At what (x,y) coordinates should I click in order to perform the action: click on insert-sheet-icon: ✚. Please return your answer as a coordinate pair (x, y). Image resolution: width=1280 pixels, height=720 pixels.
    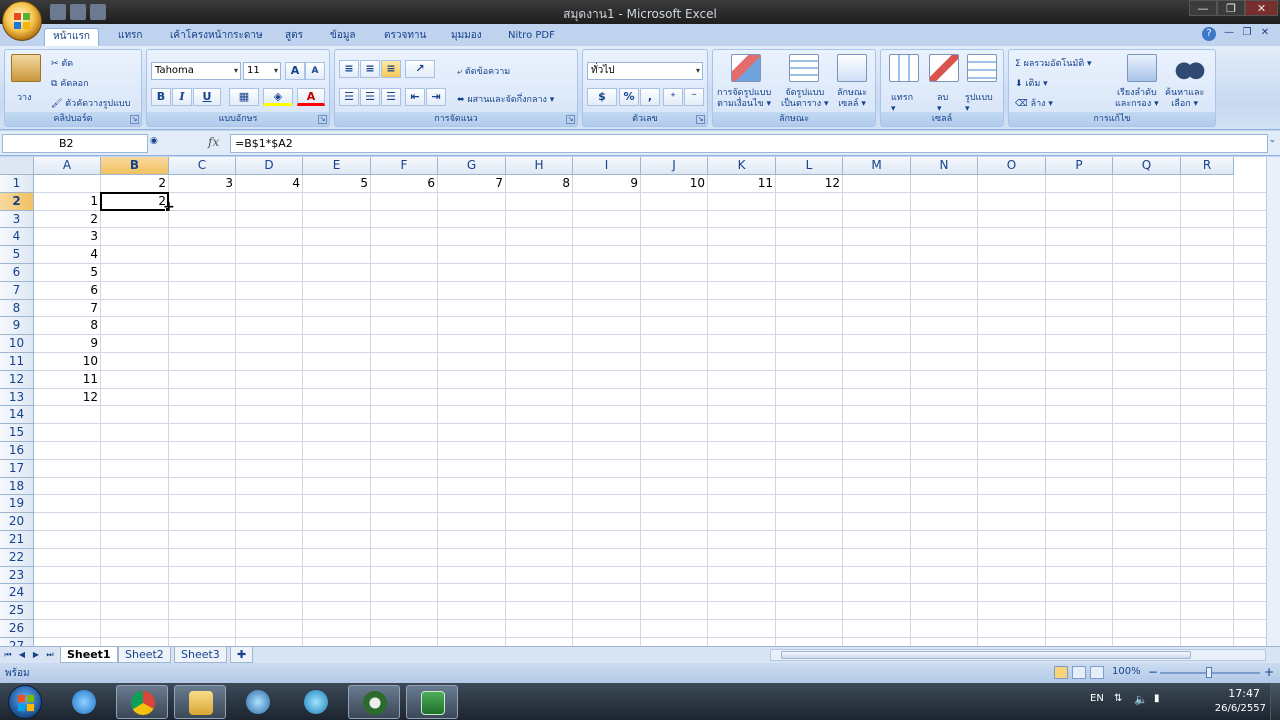
    Looking at the image, I should click on (242, 655).